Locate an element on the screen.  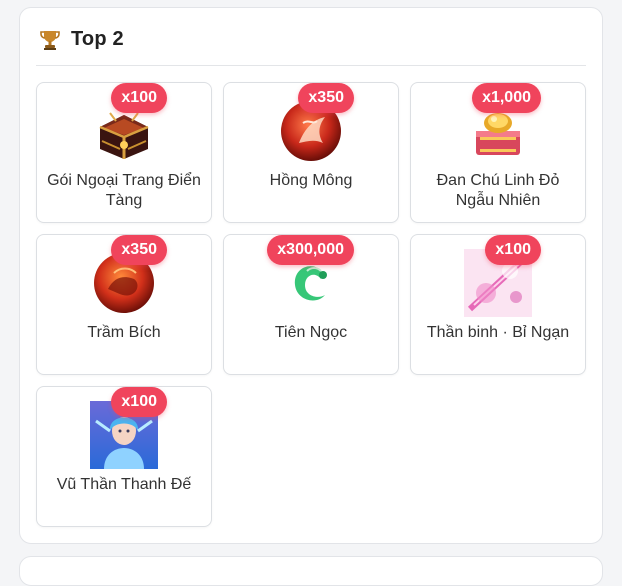
reward-name: Gói Ngoại Trang Điển Tàng is located at coordinates (124, 190).